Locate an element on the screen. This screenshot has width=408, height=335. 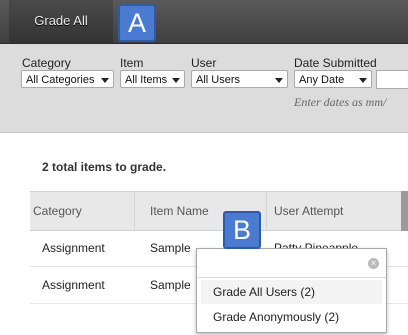
date-format-hint: Enter dates as mm/ is located at coordinates (340, 102).